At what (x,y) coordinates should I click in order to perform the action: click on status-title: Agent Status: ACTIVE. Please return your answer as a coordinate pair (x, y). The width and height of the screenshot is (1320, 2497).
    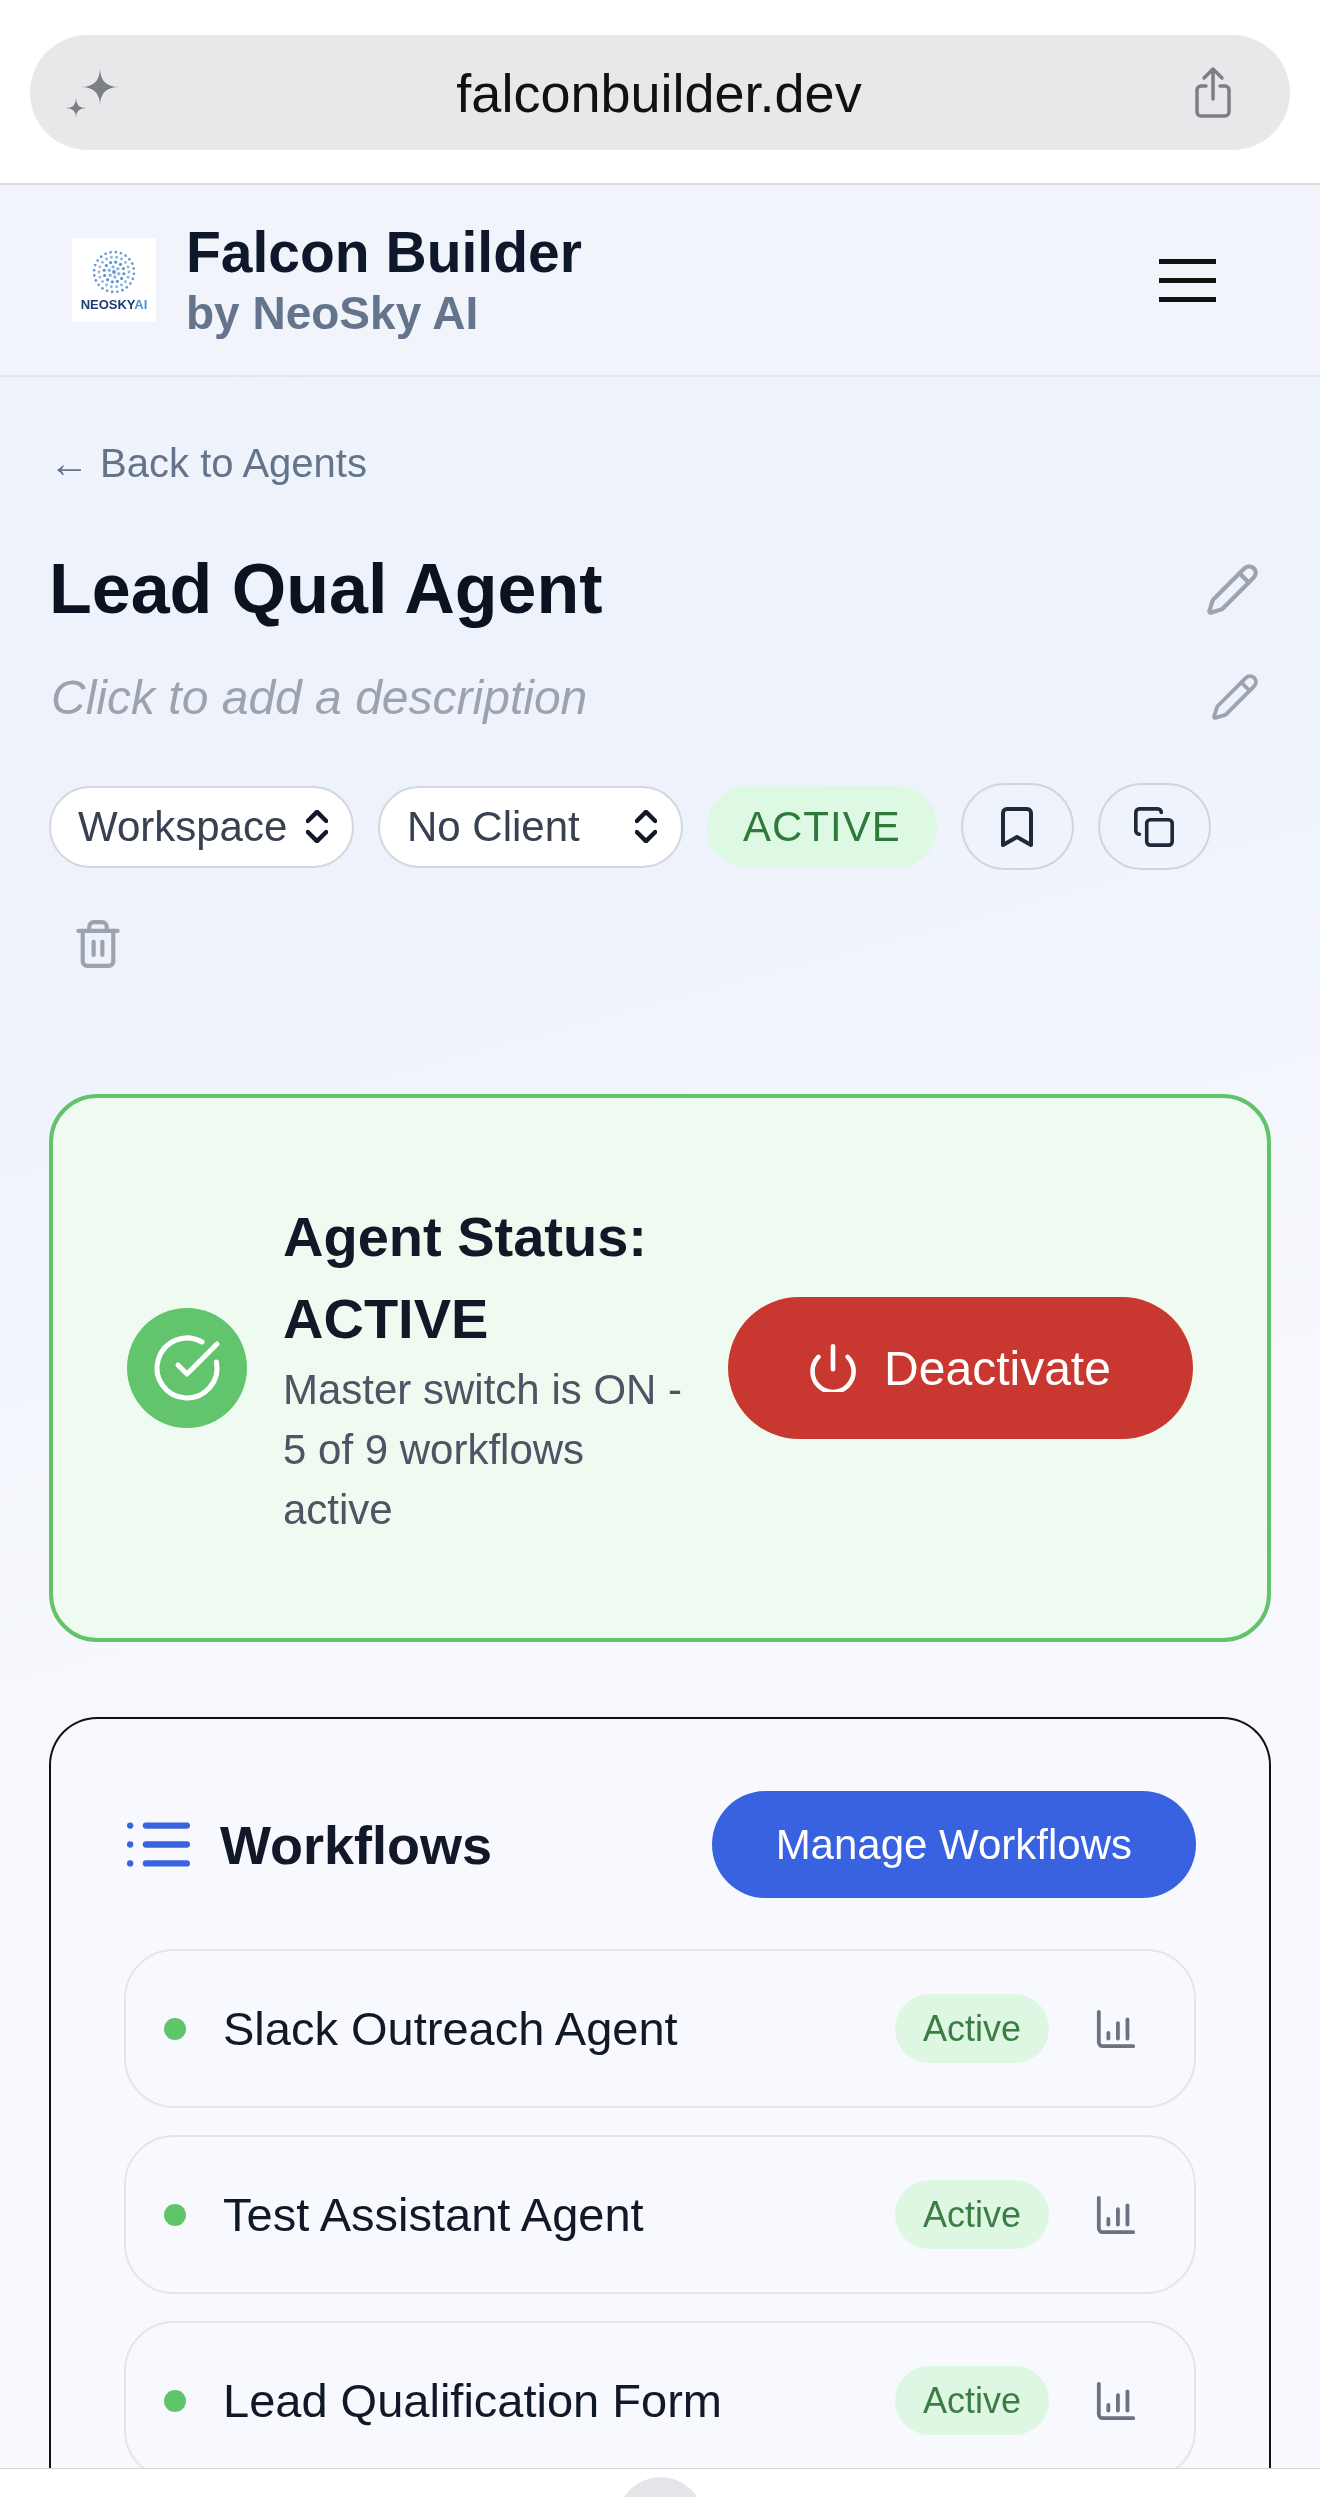
    Looking at the image, I should click on (465, 1278).